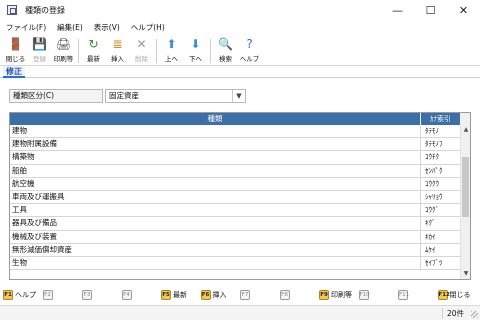 This screenshot has width=480, height=320. What do you see at coordinates (463, 10) in the screenshot?
I see `close-window-button: ✕` at bounding box center [463, 10].